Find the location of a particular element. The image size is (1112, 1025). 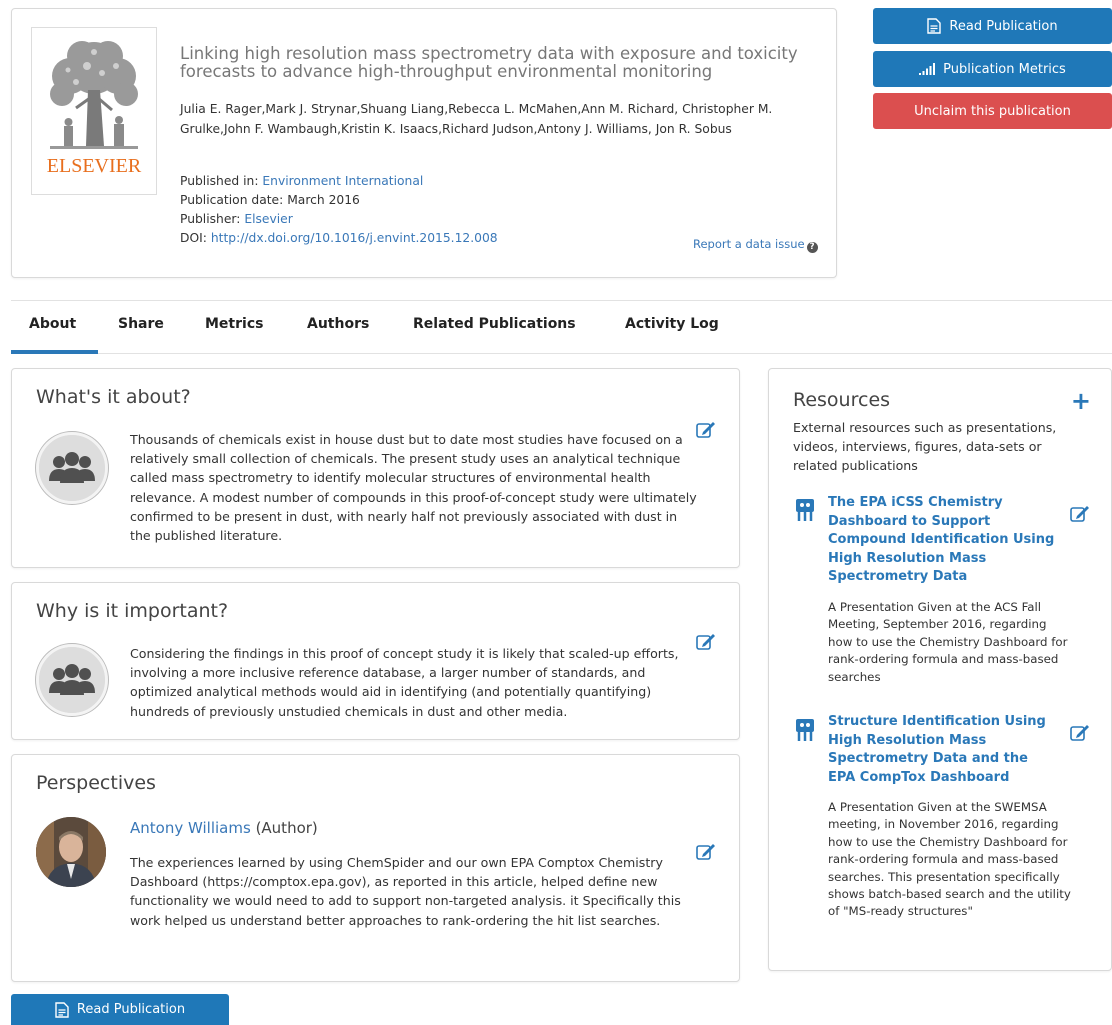

add-resource-icon: + is located at coordinates (1081, 401).